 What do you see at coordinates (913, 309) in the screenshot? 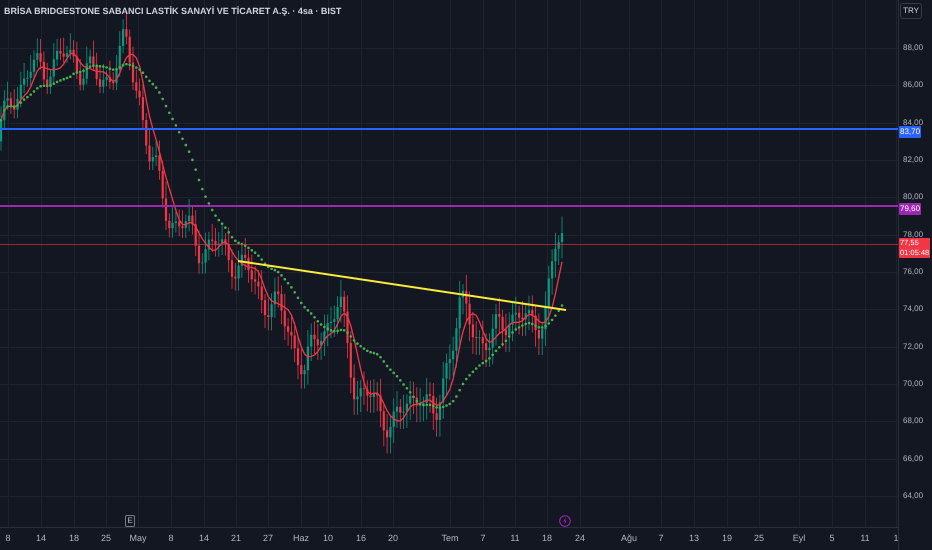
I see `price-axis-label: 74,00` at bounding box center [913, 309].